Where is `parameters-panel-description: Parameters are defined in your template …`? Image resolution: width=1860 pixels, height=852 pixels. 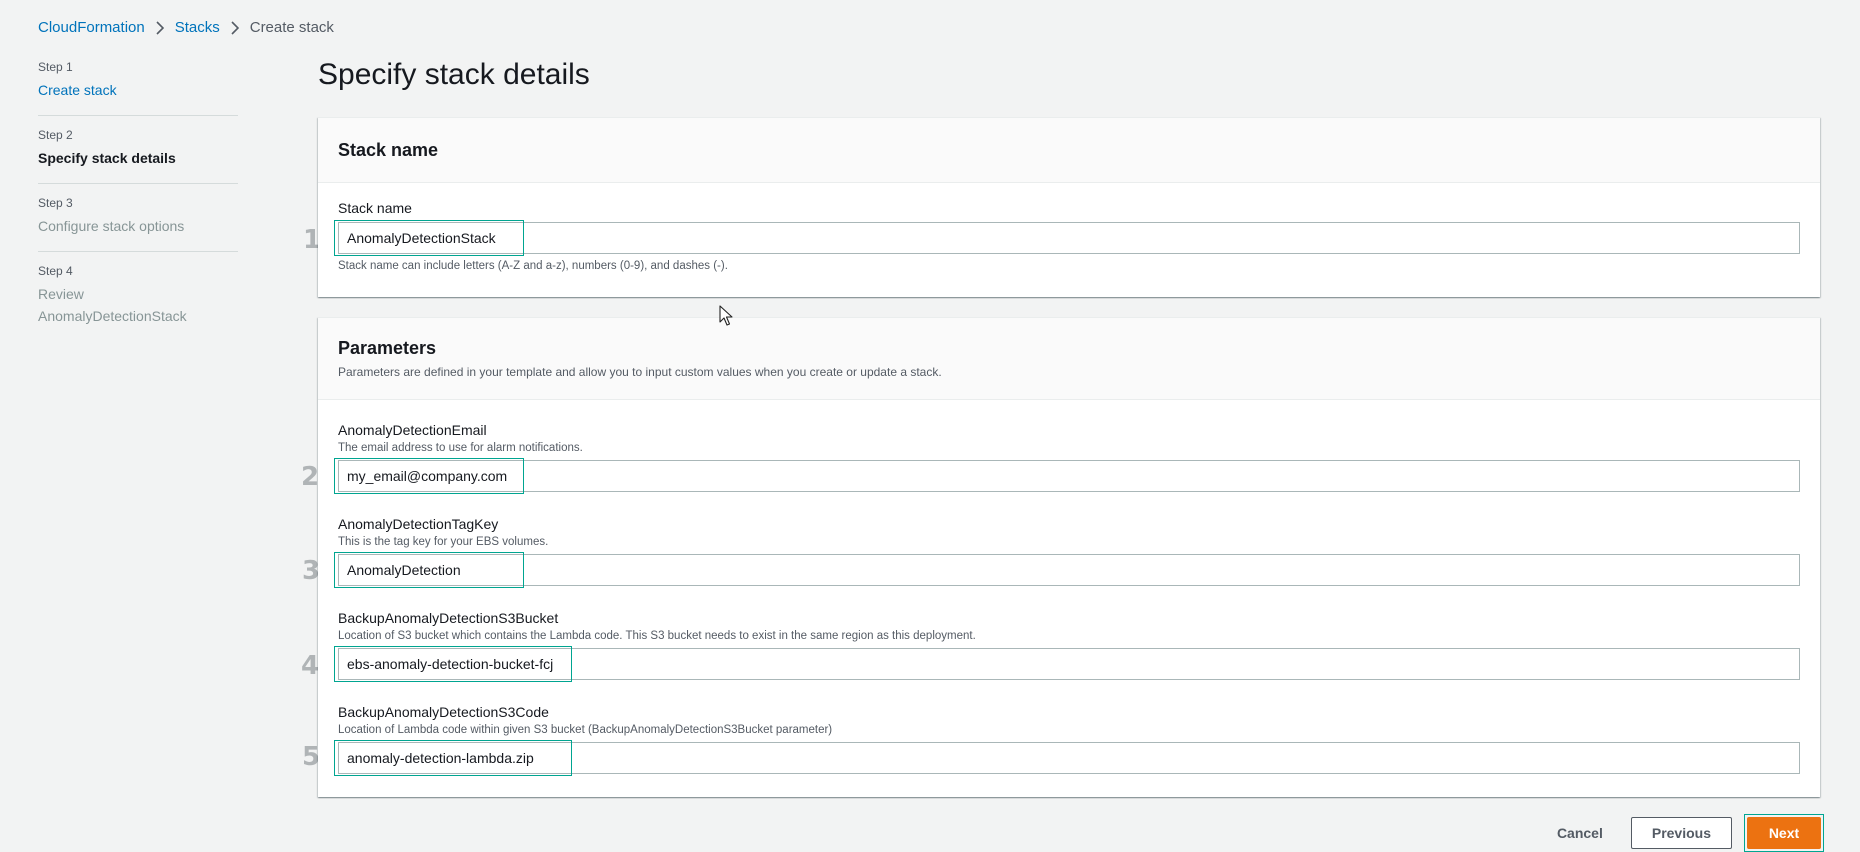
parameters-panel-description: Parameters are defined in your template … is located at coordinates (640, 372).